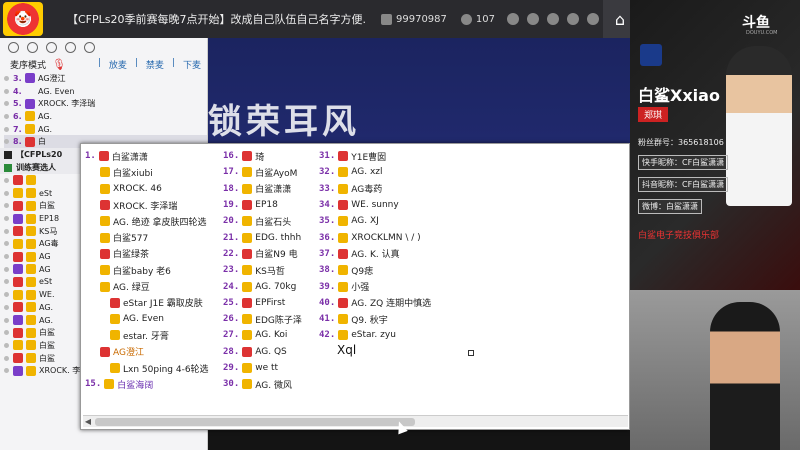 This screenshot has width=800, height=450. What do you see at coordinates (262, 319) in the screenshot?
I see `queue-entry: 26. EDG陈子泽` at bounding box center [262, 319].